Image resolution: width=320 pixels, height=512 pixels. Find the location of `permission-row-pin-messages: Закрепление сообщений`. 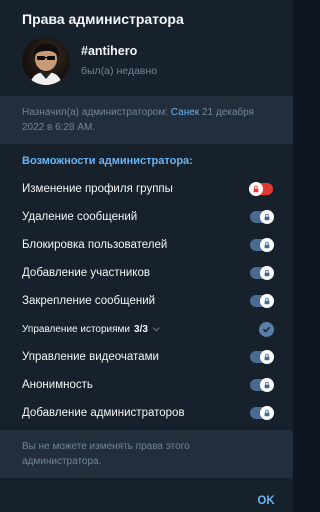

permission-row-pin-messages: Закрепление сообщений is located at coordinates (146, 301).